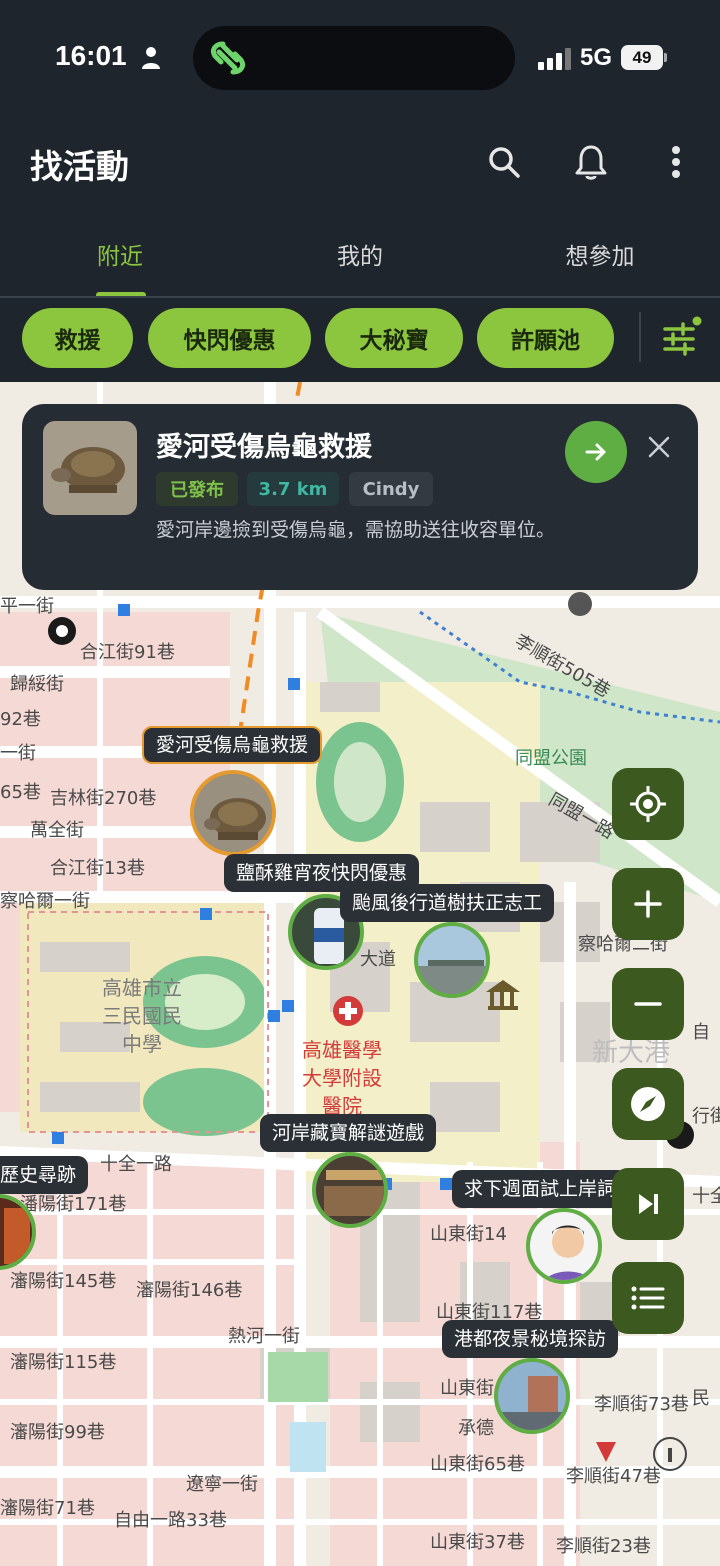 The image size is (720, 1566). I want to click on search-icon, so click(504, 162).